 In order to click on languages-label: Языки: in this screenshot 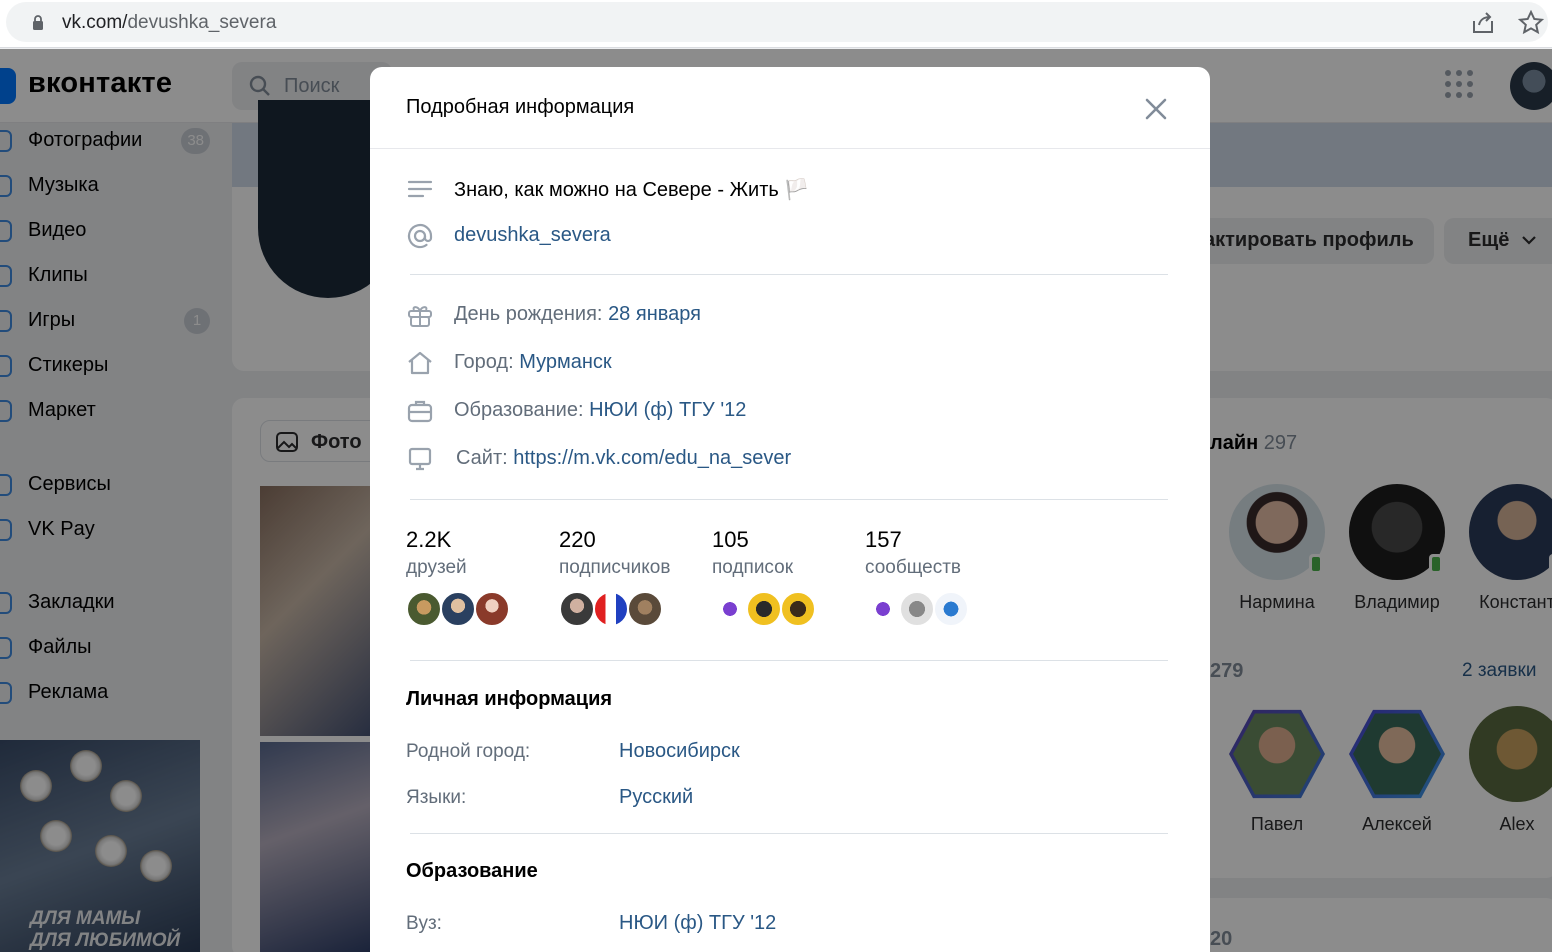, I will do `click(436, 797)`.